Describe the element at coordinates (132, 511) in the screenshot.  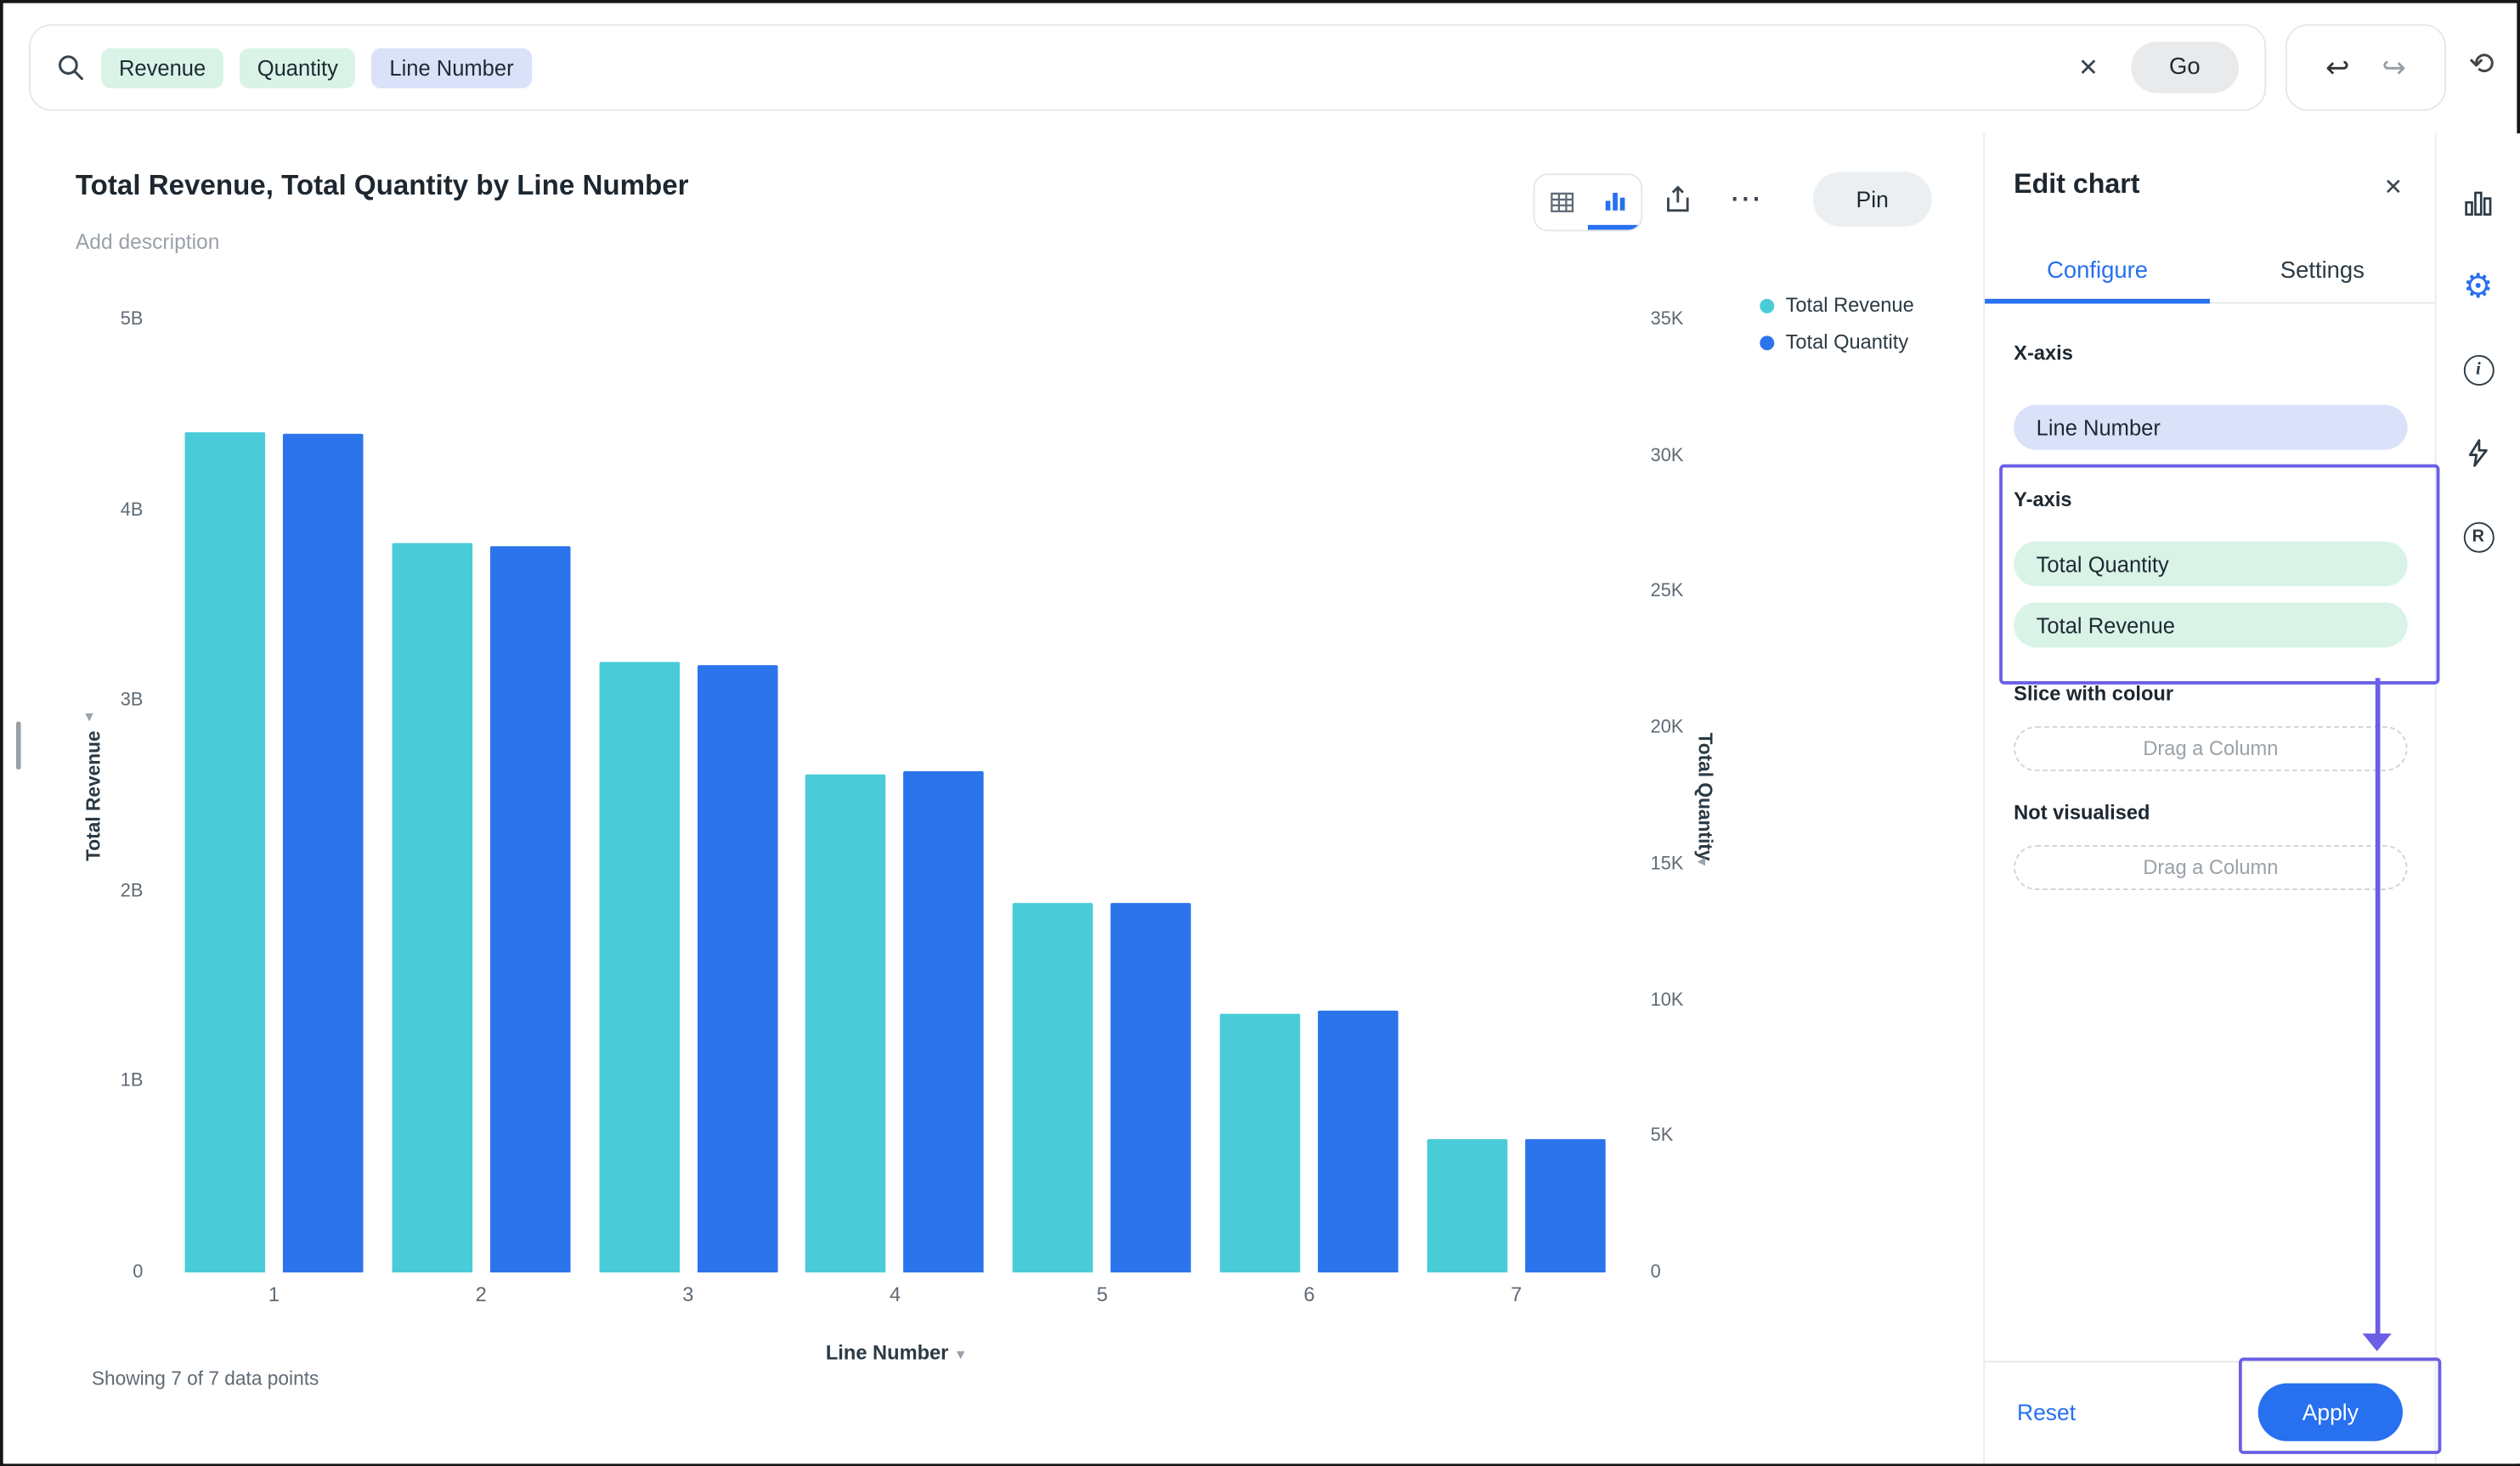
I see `tick-label: 4B` at that location.